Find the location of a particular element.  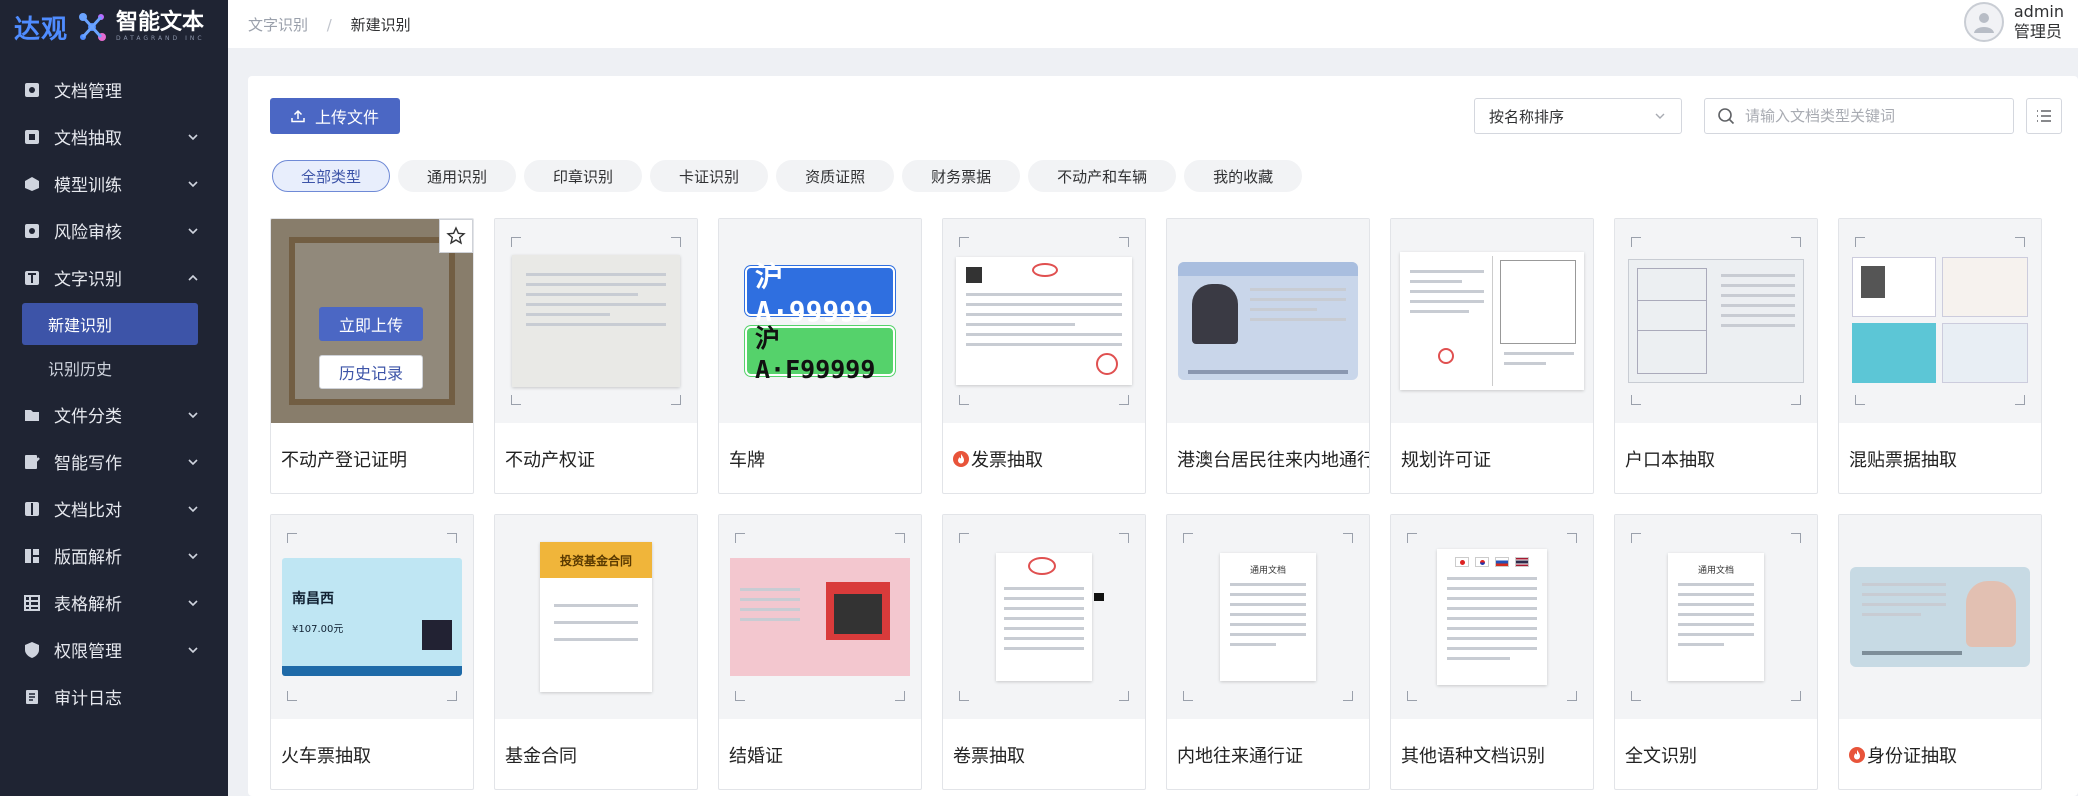

breadcrumb: 文字识别 / 新建识别 is located at coordinates (329, 24).